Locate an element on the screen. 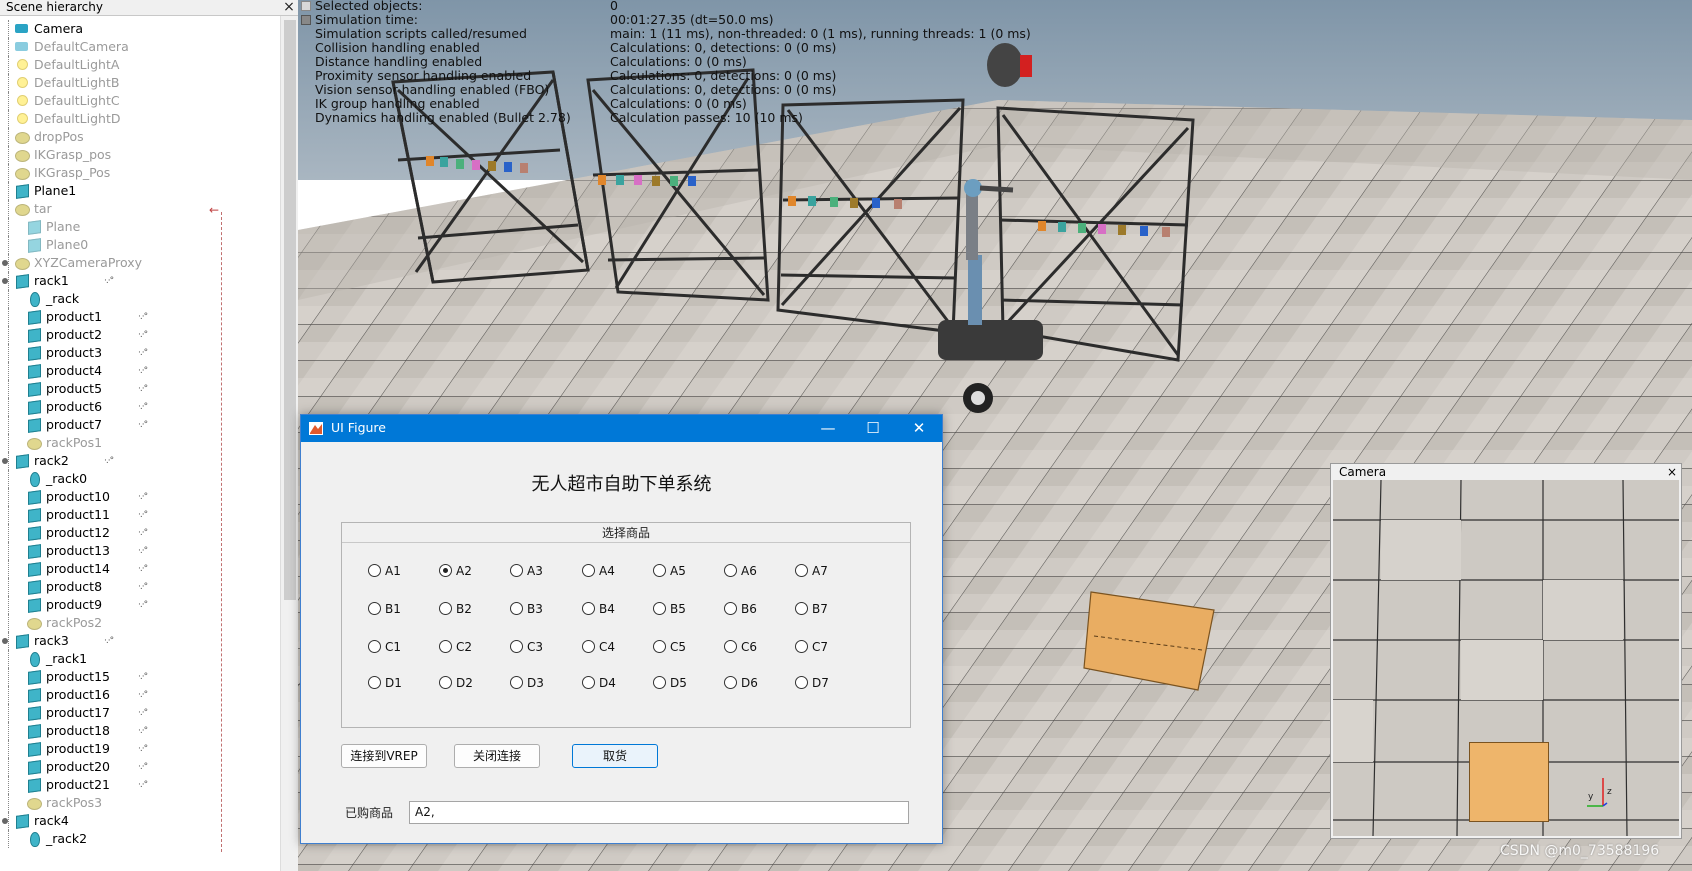  tree-item-product17: product17 ·.·° is located at coordinates (140, 713).